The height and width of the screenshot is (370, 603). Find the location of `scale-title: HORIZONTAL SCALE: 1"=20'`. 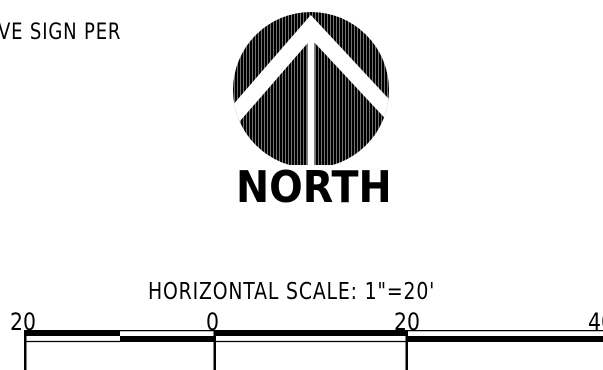

scale-title: HORIZONTAL SCALE: 1"=20' is located at coordinates (292, 292).